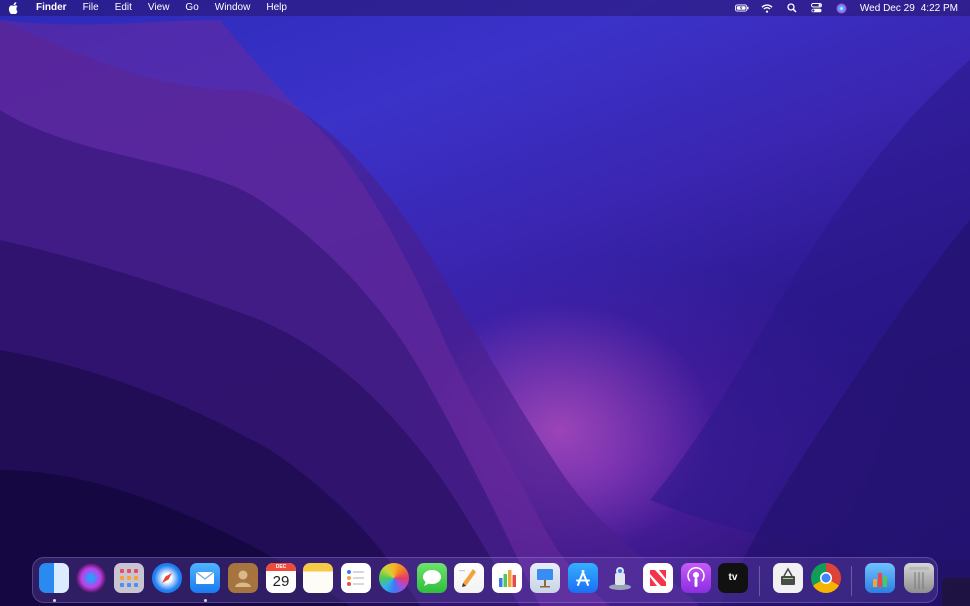 Image resolution: width=970 pixels, height=606 pixels. I want to click on app-store-icon, so click(583, 578).